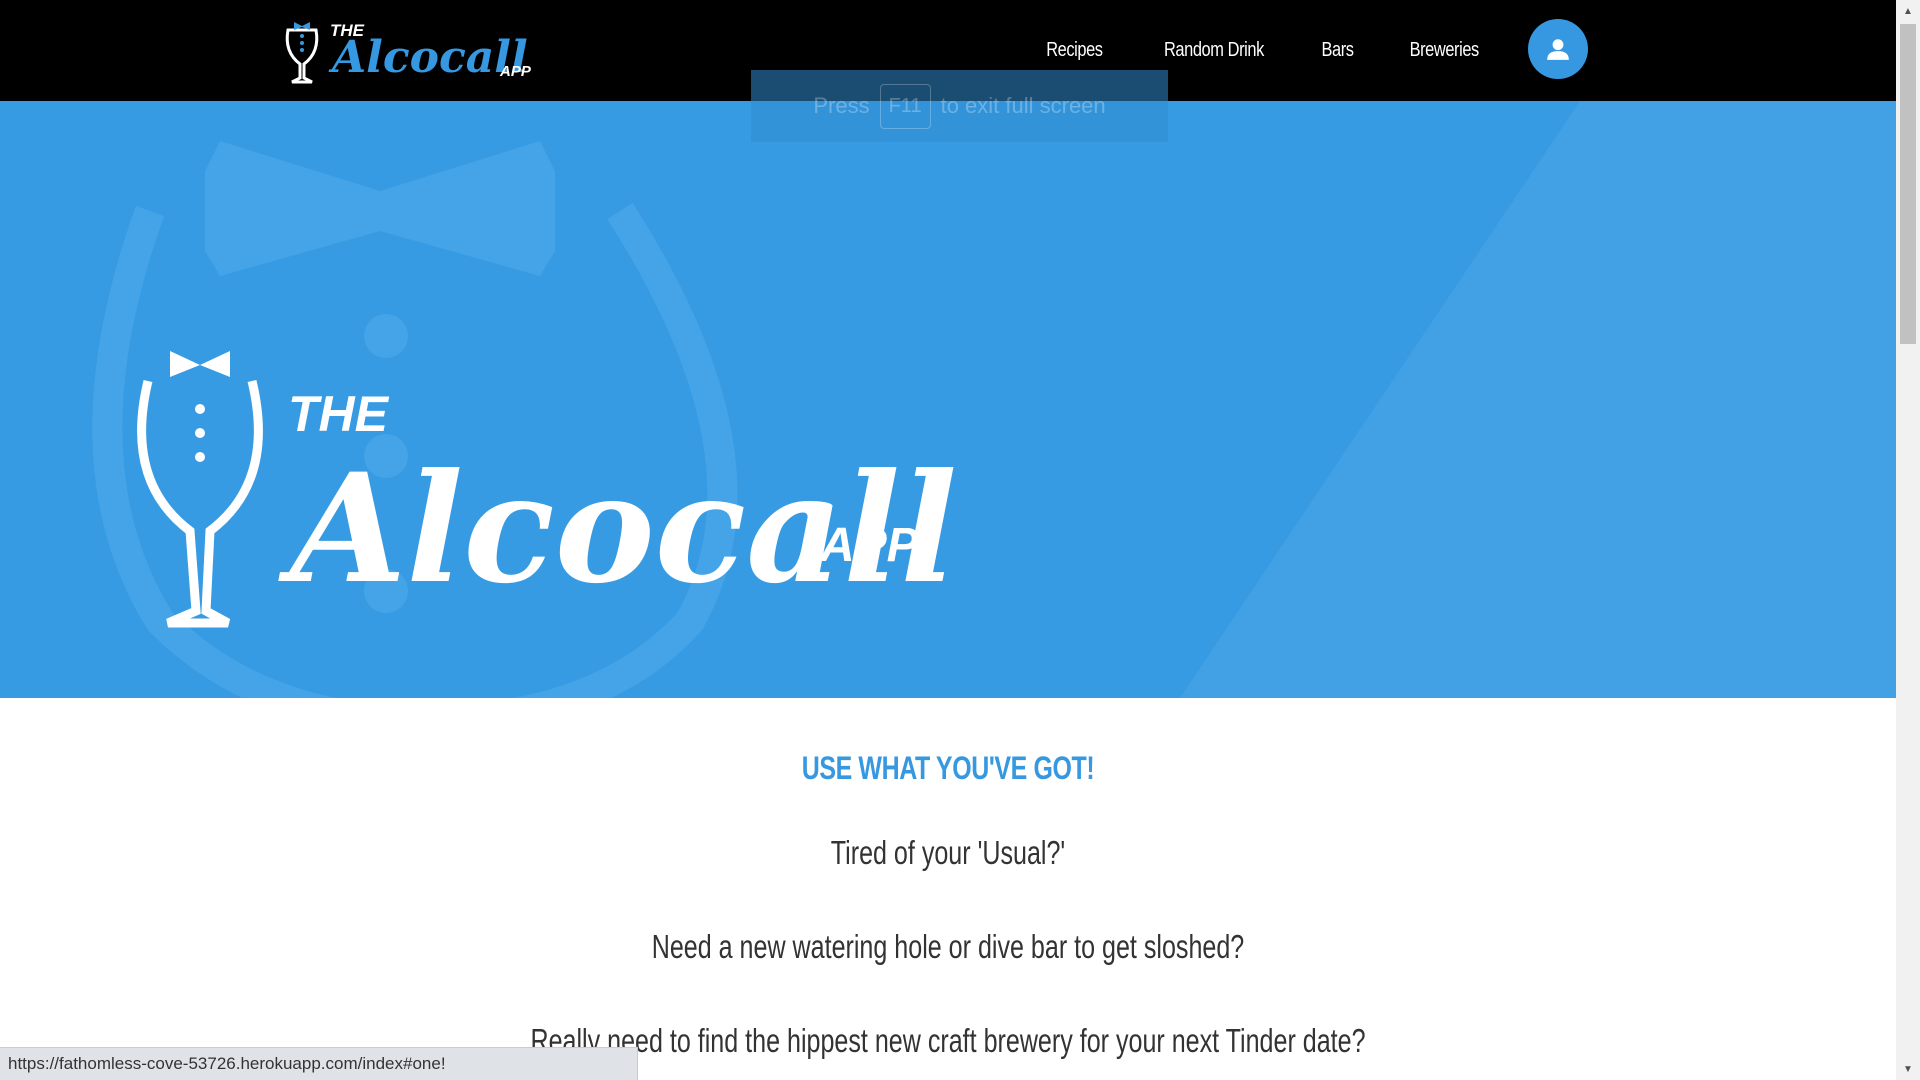  I want to click on fullscreen-notice-suffix: to exit full screen, so click(1023, 105).